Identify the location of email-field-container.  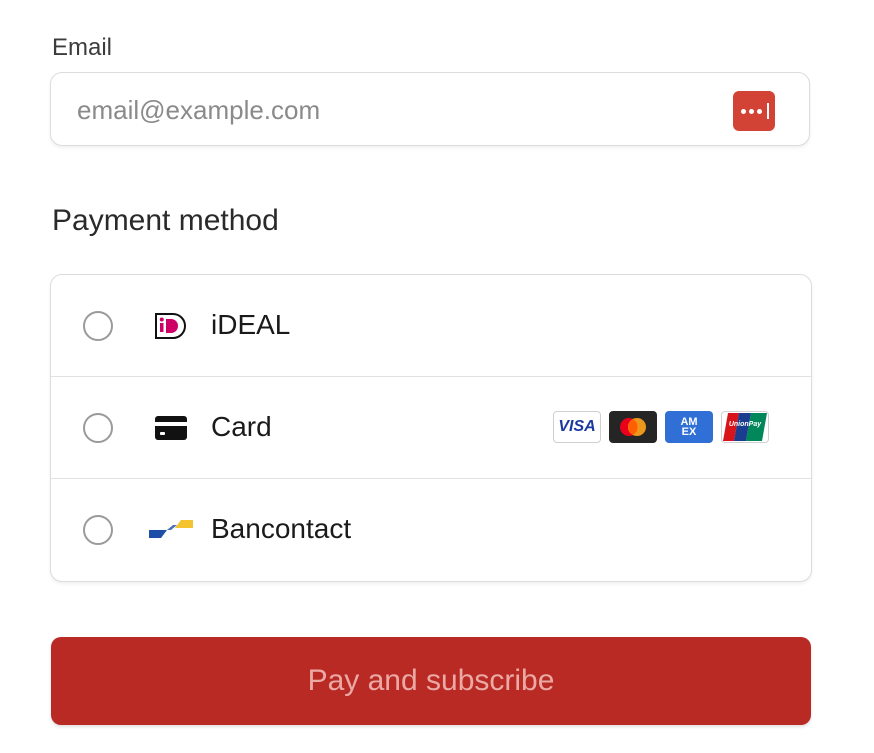
(430, 109).